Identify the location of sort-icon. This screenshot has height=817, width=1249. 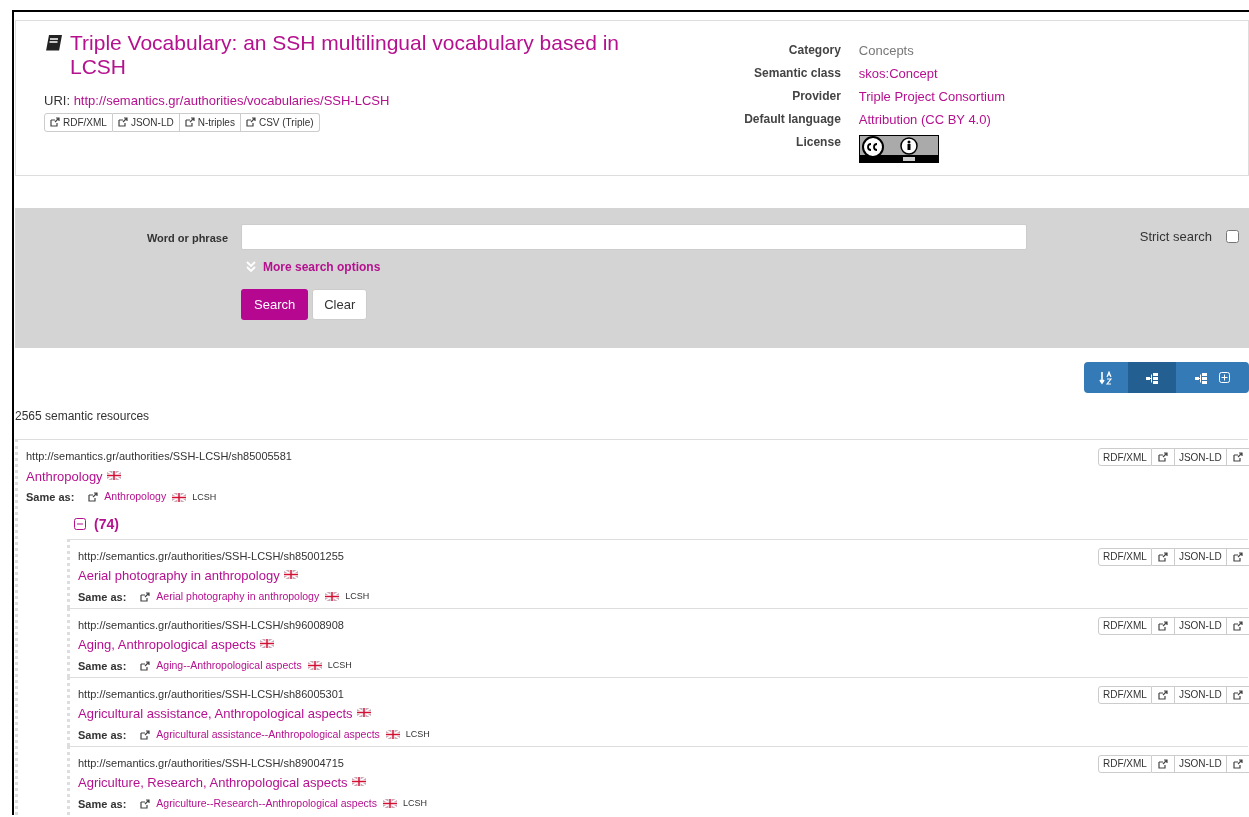
(1106, 377).